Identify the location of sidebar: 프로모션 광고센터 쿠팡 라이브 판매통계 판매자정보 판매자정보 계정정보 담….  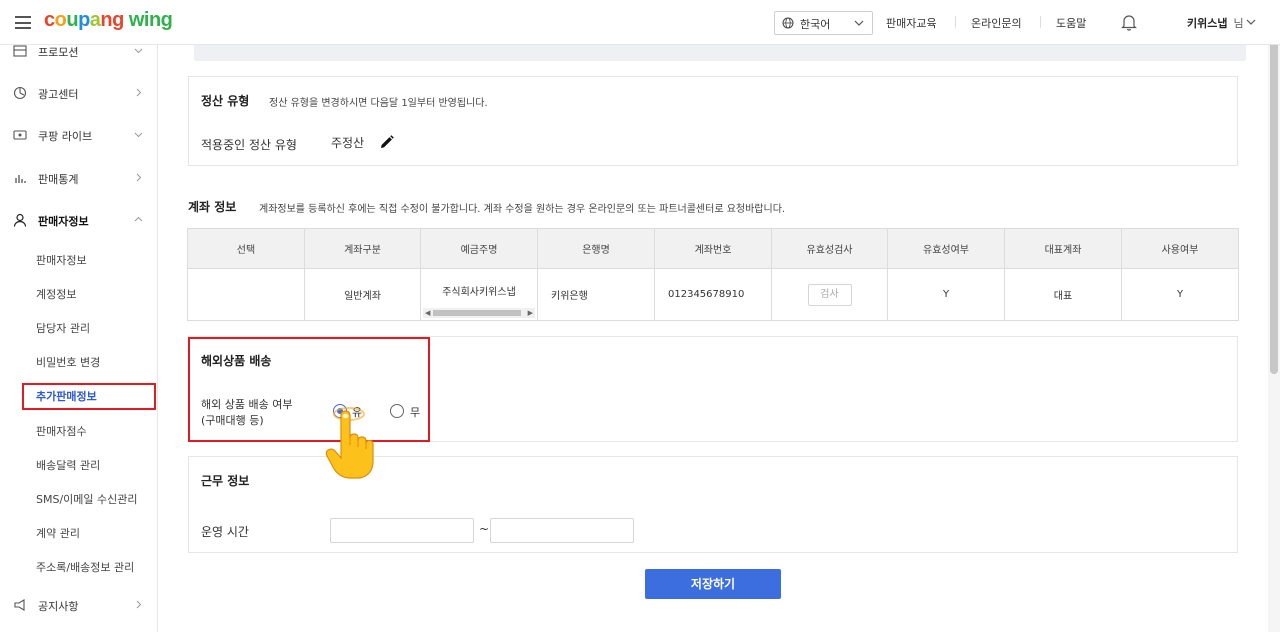
(79, 338).